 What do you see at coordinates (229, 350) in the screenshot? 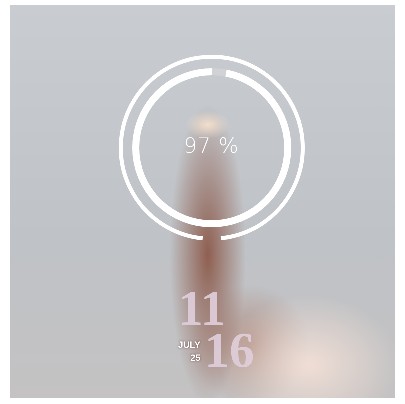
I see `clock-minute: 16` at bounding box center [229, 350].